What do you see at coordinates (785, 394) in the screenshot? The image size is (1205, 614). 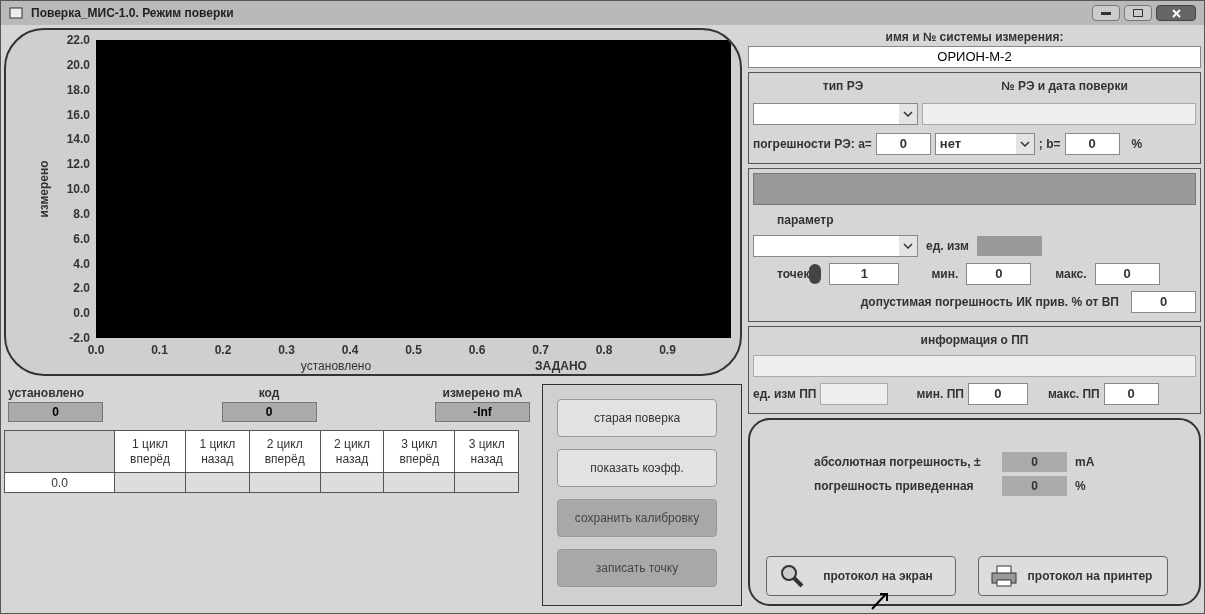 I see `field-label: ед. изм ПП` at bounding box center [785, 394].